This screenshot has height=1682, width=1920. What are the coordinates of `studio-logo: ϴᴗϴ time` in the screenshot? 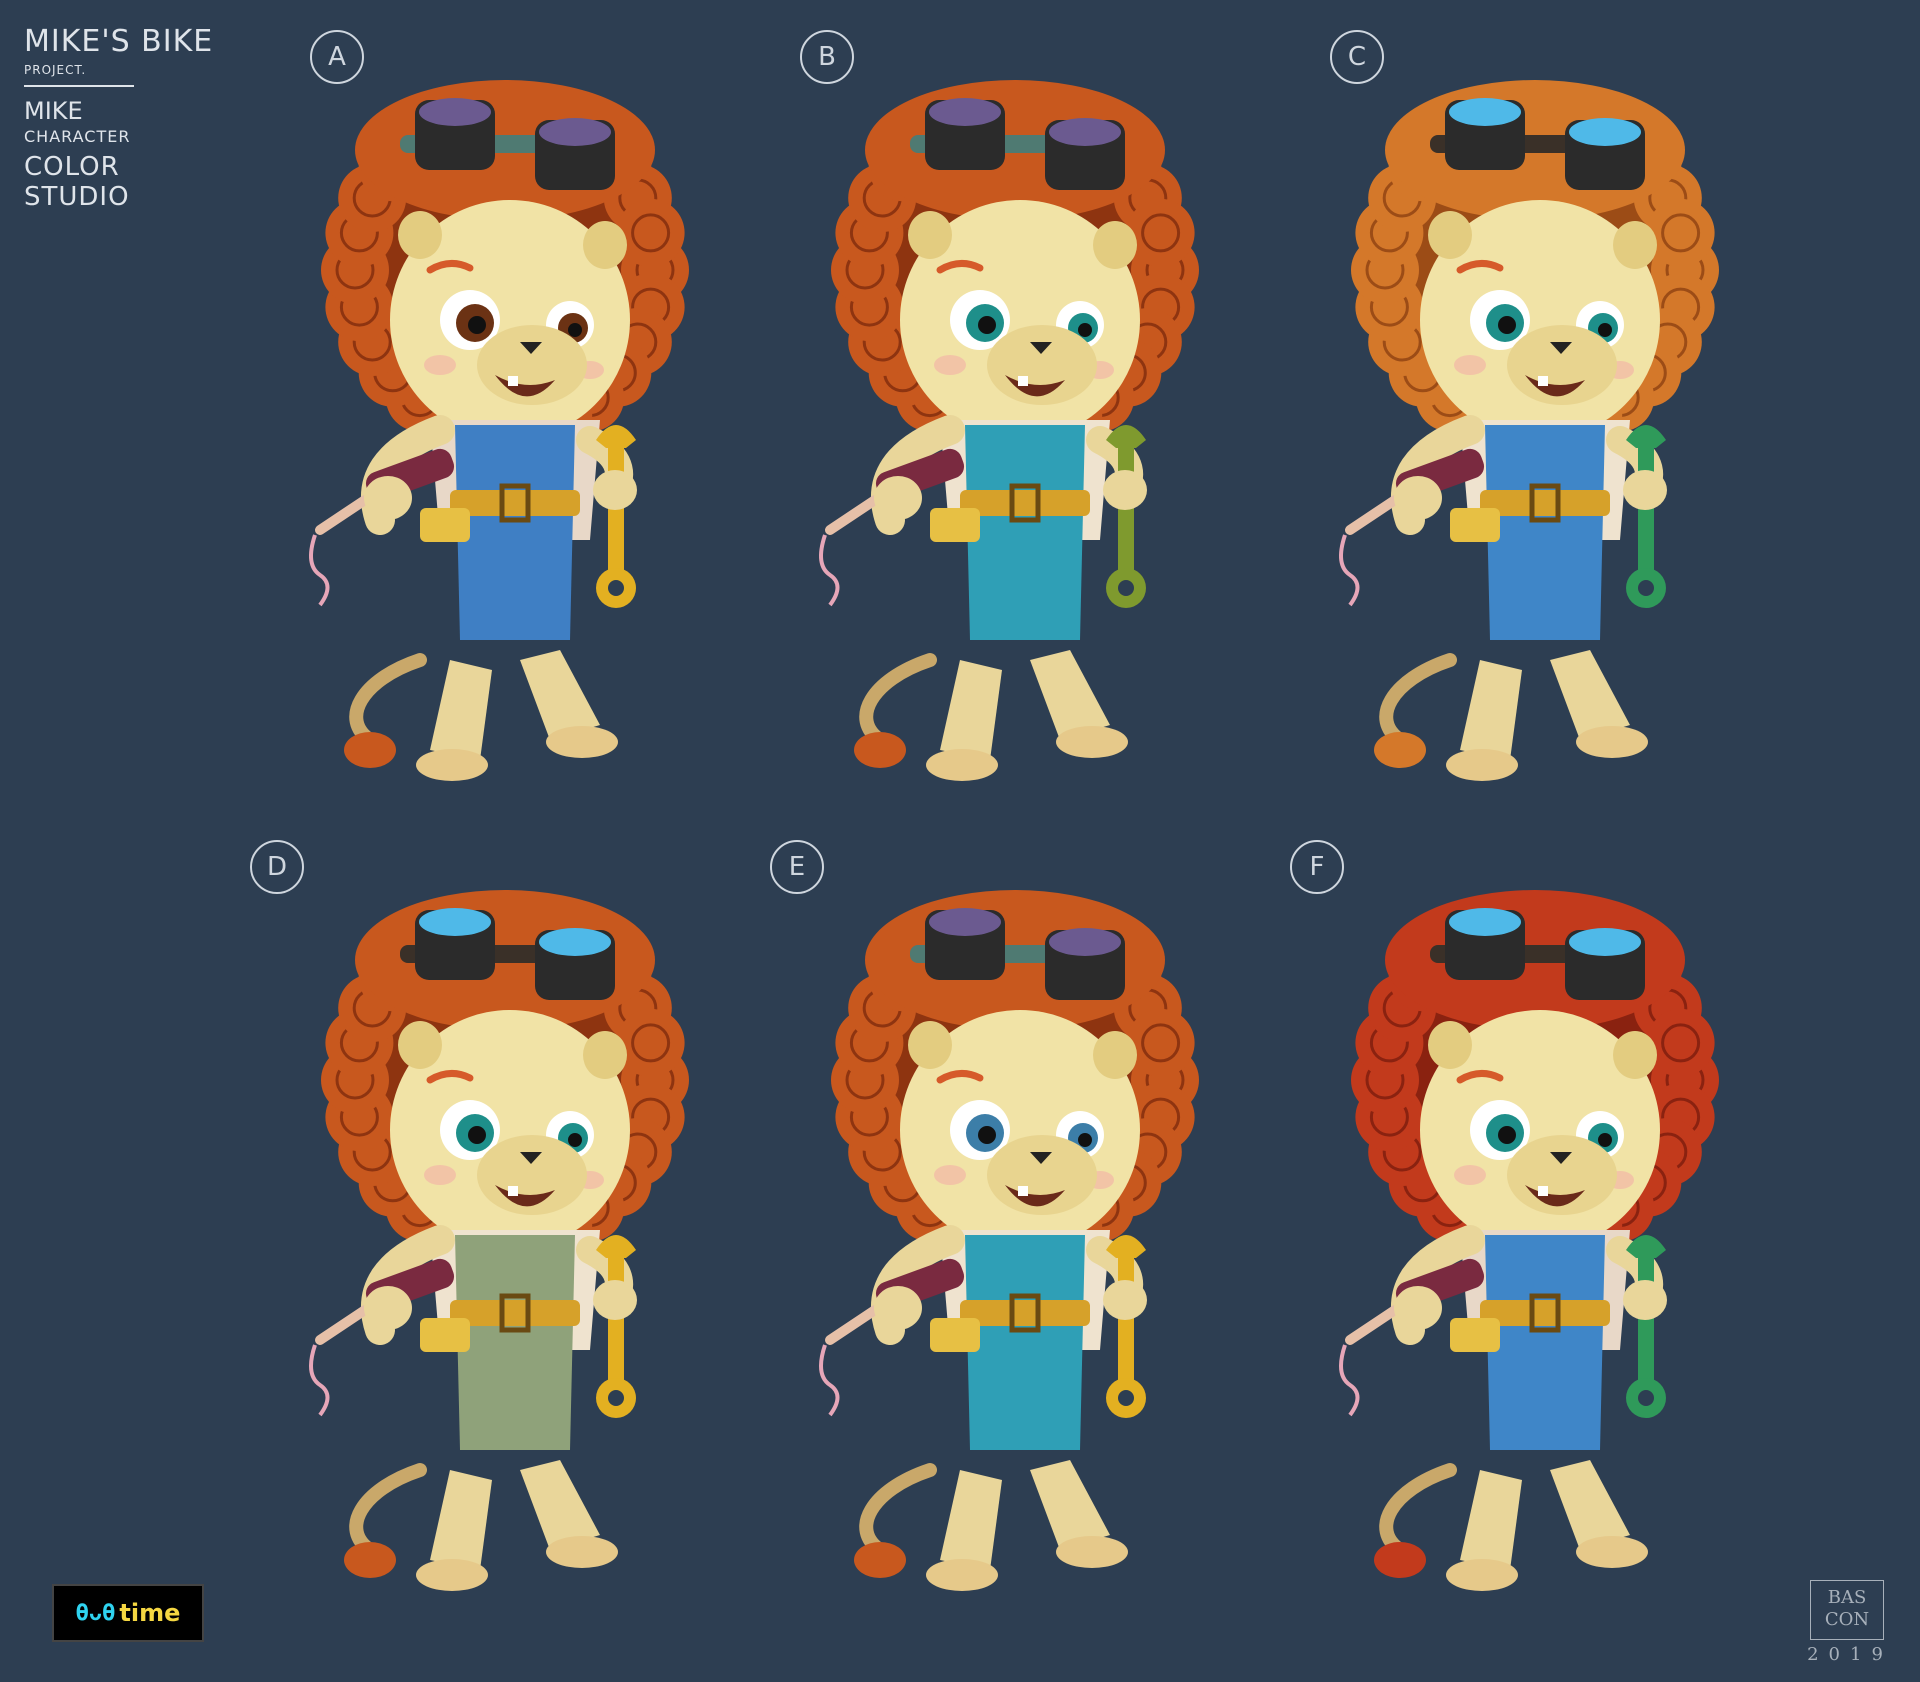 It's located at (128, 1613).